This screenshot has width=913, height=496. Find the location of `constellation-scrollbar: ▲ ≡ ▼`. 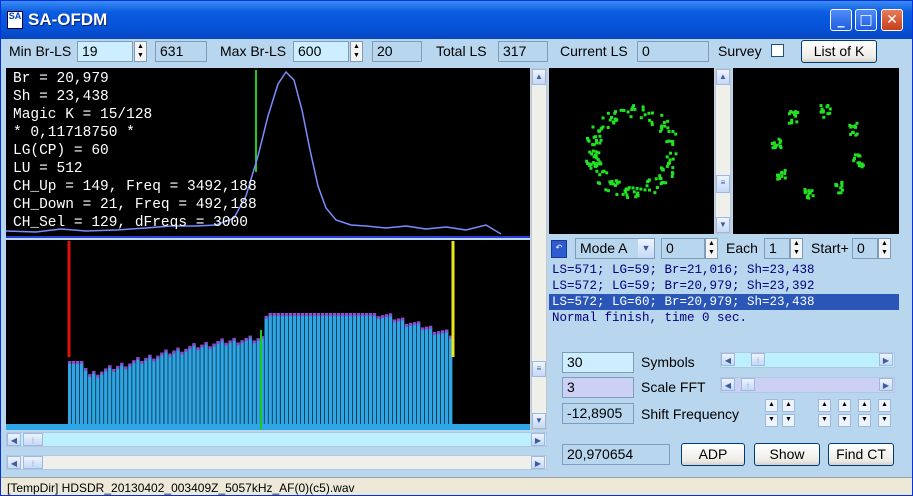

constellation-scrollbar: ▲ ≡ ▼ is located at coordinates (723, 151).